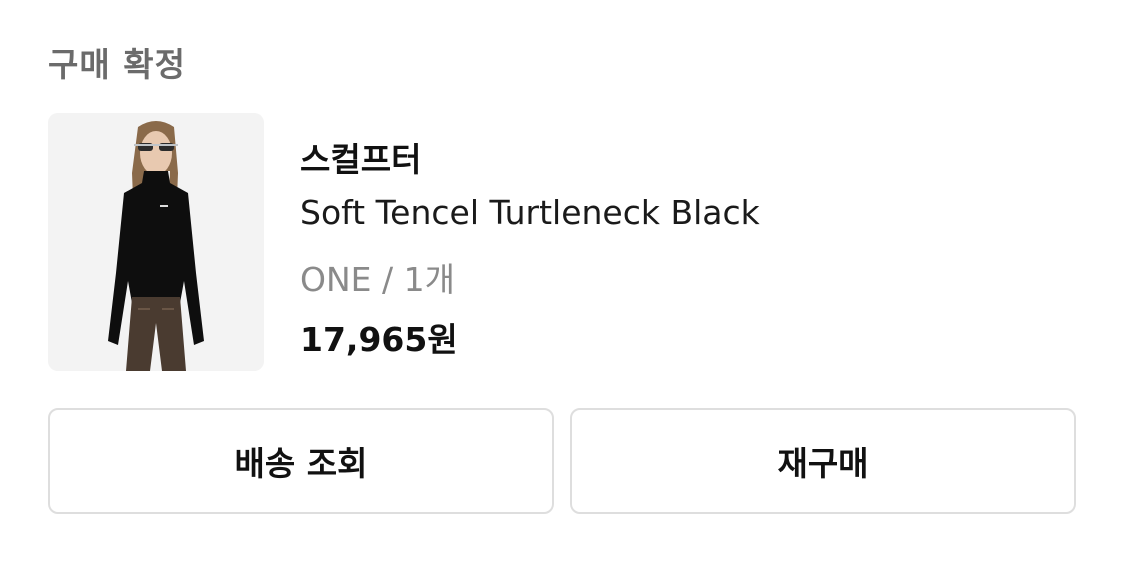 This screenshot has width=1125, height=563. What do you see at coordinates (530, 212) in the screenshot?
I see `product-name: Soft Tencel Turtleneck Black` at bounding box center [530, 212].